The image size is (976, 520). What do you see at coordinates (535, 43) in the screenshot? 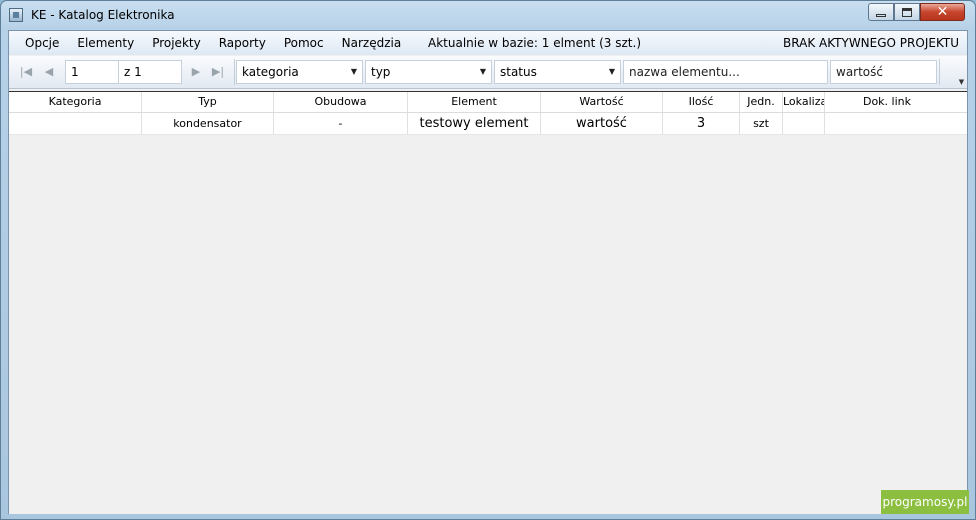
I see `database-status: Aktualnie w bazie: 1 elment (3 szt.)` at bounding box center [535, 43].